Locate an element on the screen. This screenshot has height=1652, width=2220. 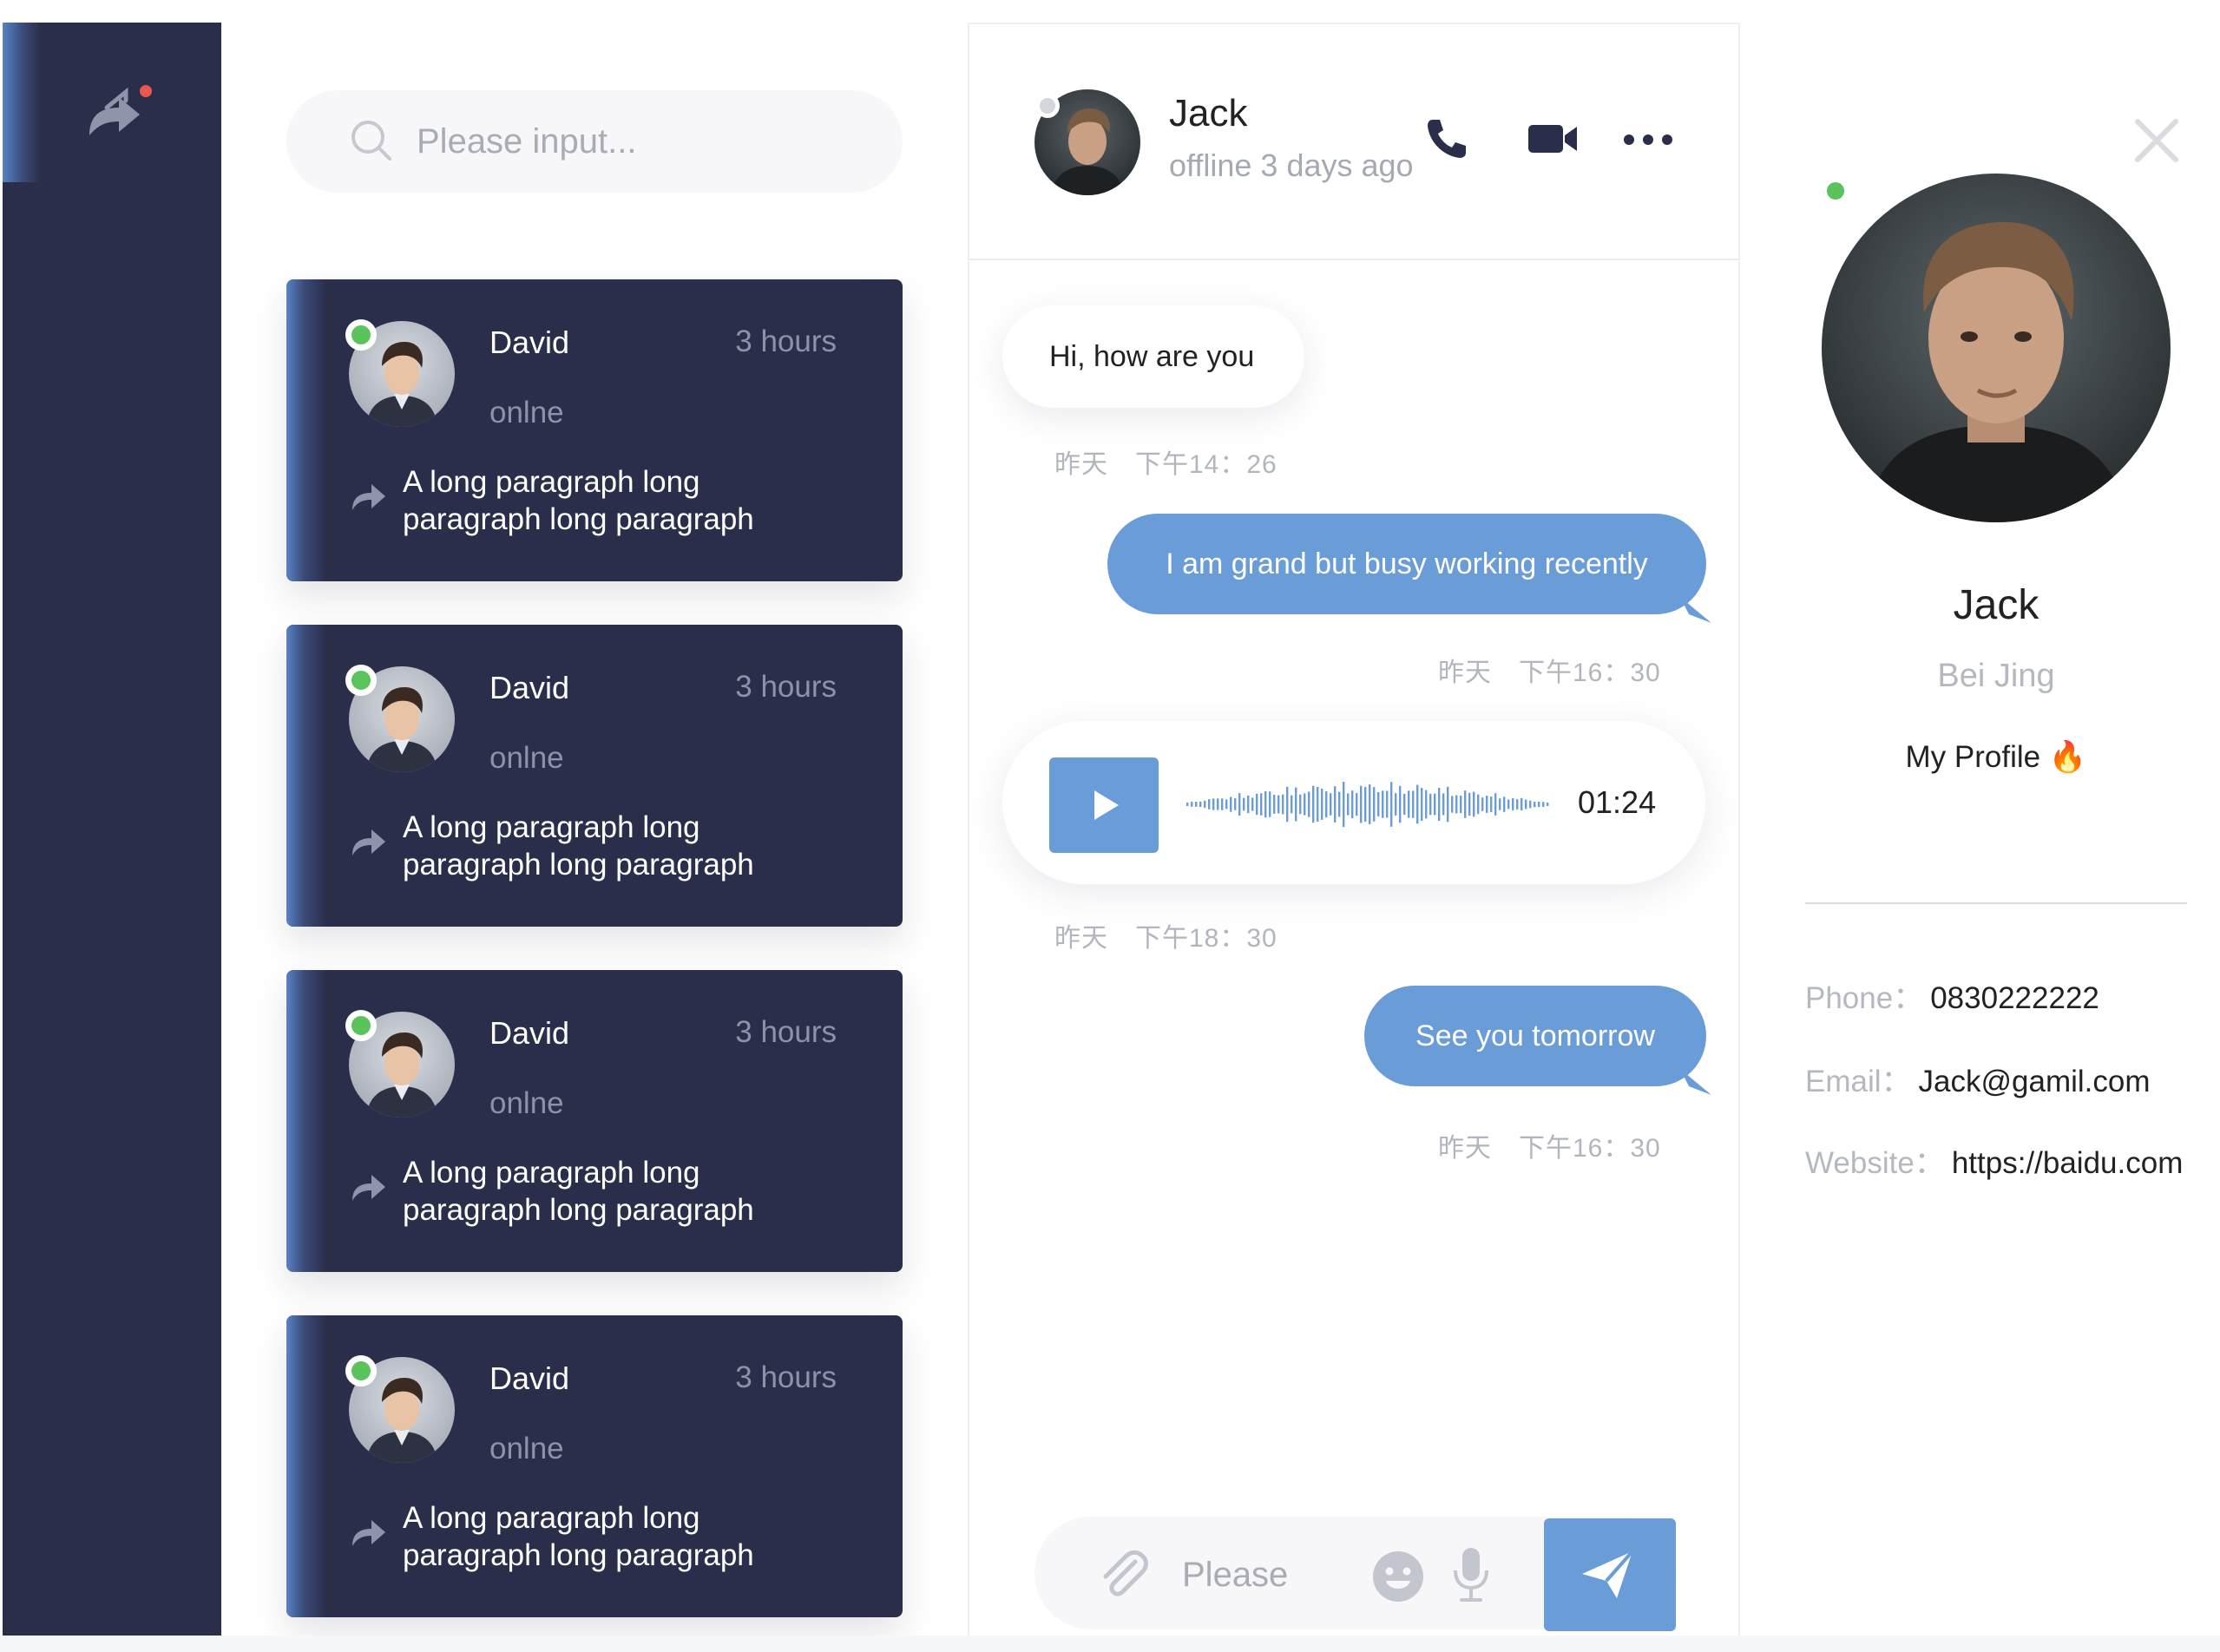
profile-divider is located at coordinates (1996, 903).